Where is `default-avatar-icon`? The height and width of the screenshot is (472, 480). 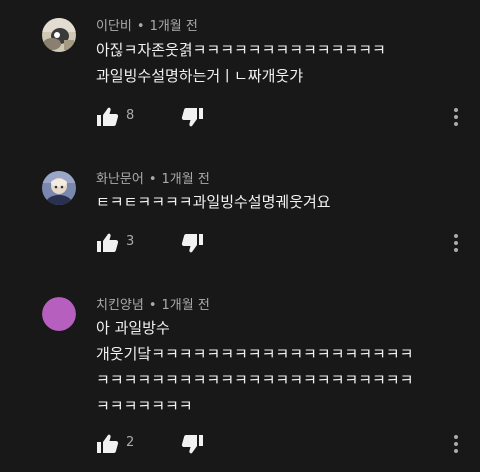 default-avatar-icon is located at coordinates (59, 314).